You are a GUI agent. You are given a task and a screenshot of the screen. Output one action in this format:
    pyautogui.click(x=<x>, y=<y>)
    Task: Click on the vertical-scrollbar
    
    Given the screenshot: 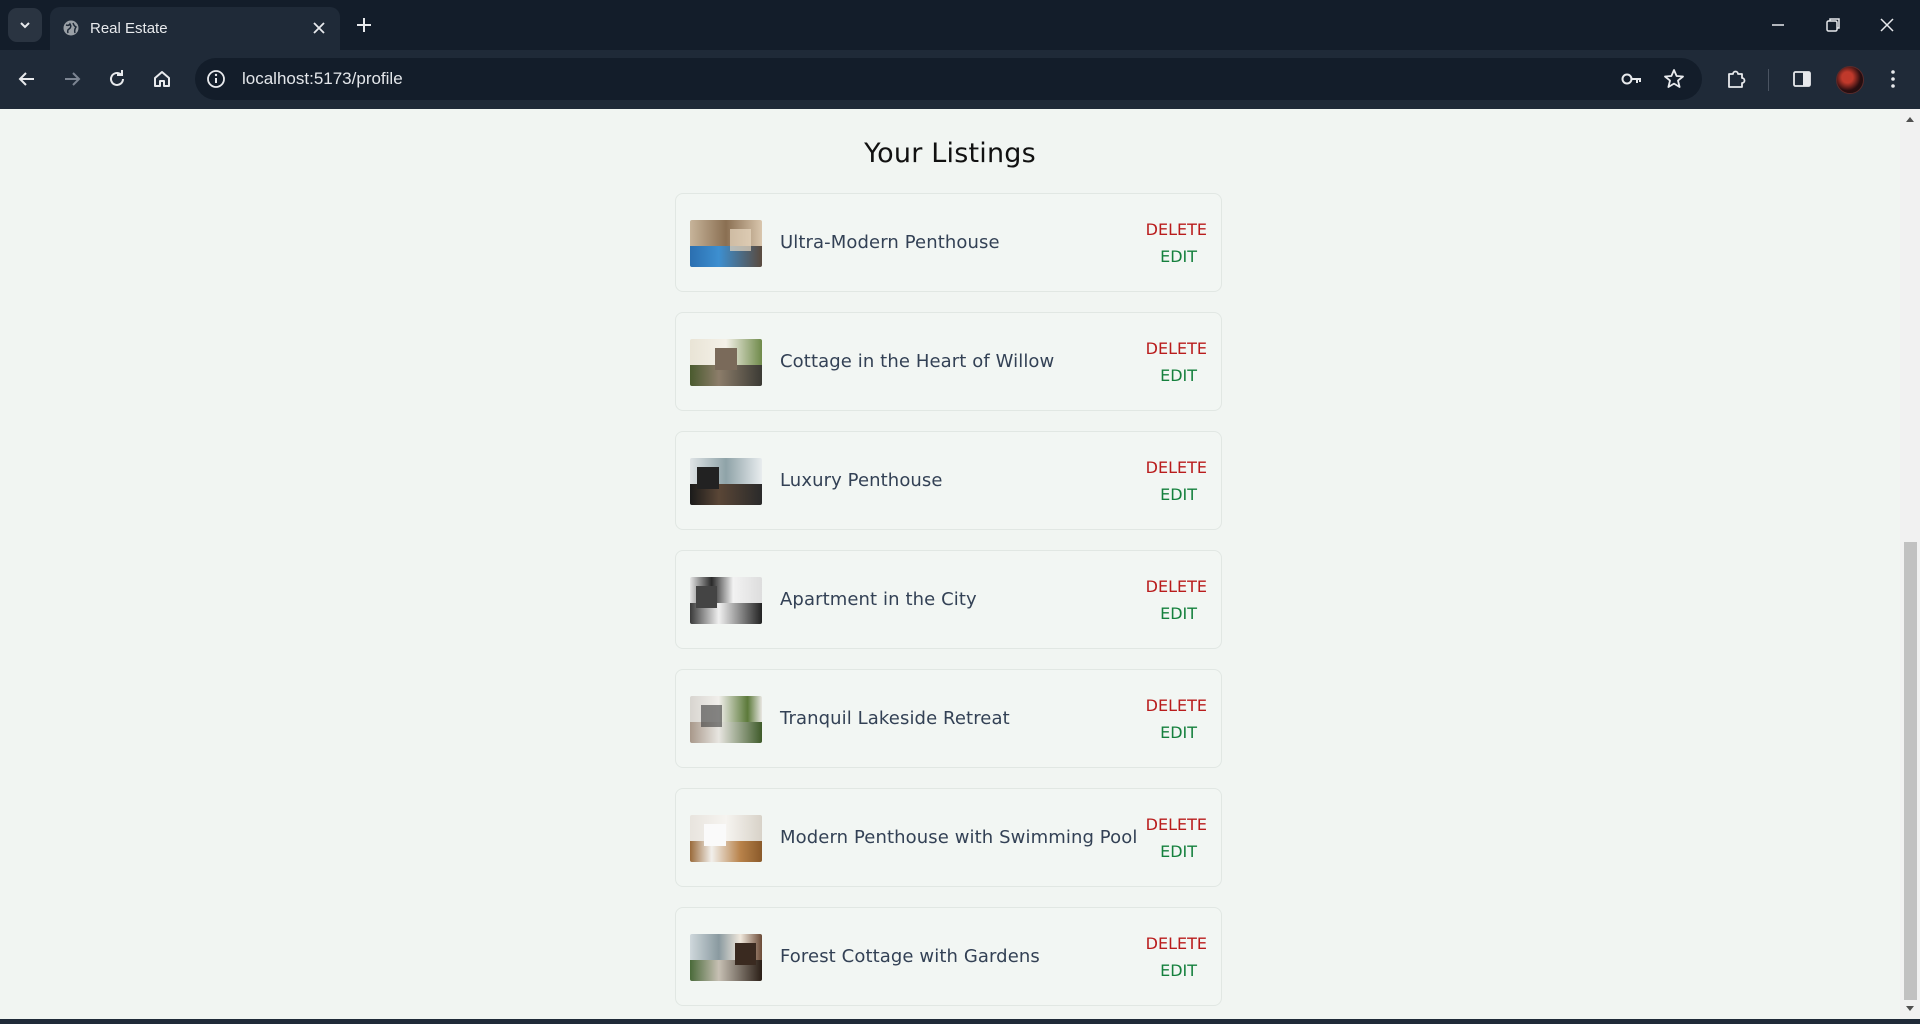 What is the action you would take?
    pyautogui.click(x=1910, y=564)
    